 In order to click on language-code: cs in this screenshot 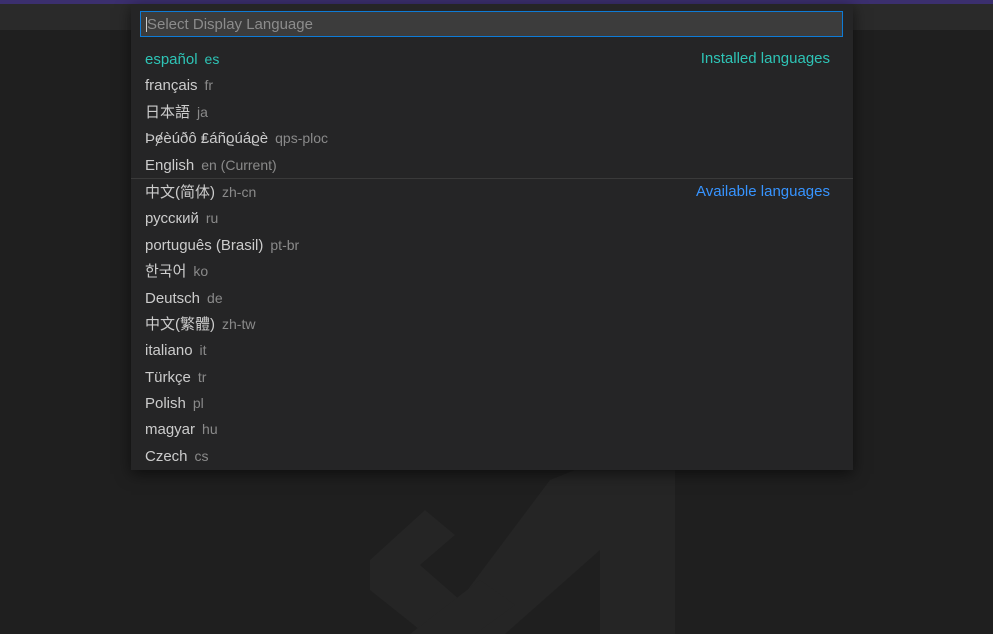, I will do `click(201, 455)`.